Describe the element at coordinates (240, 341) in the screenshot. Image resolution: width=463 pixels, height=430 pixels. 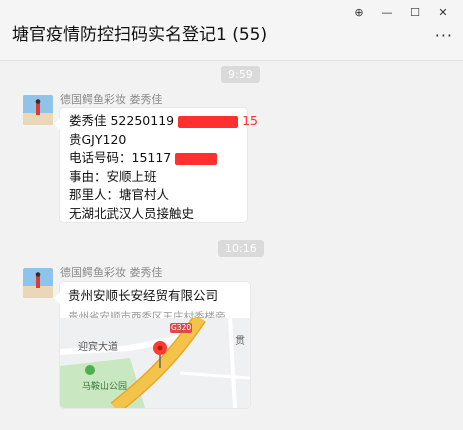
I see `map-corner-label: 贯` at that location.